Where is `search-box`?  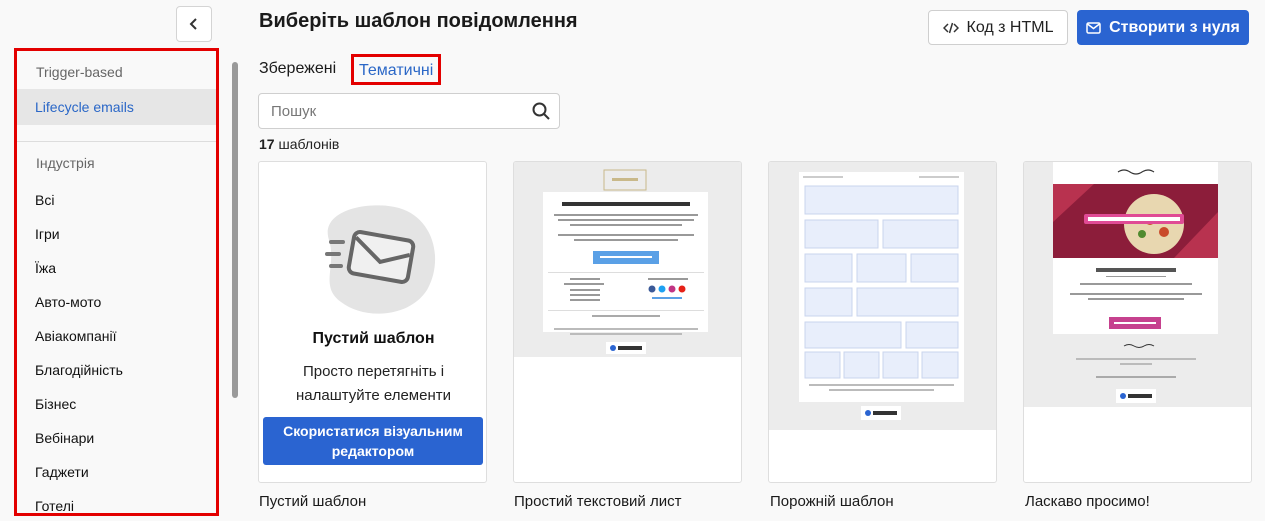 search-box is located at coordinates (409, 111).